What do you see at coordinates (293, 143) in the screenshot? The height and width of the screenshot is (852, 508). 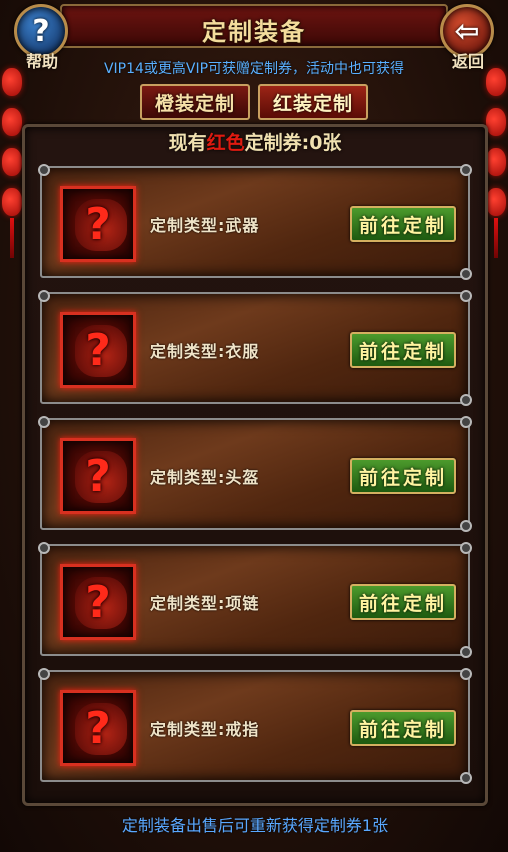 I see `coupon-suffix: 定制券:0张` at bounding box center [293, 143].